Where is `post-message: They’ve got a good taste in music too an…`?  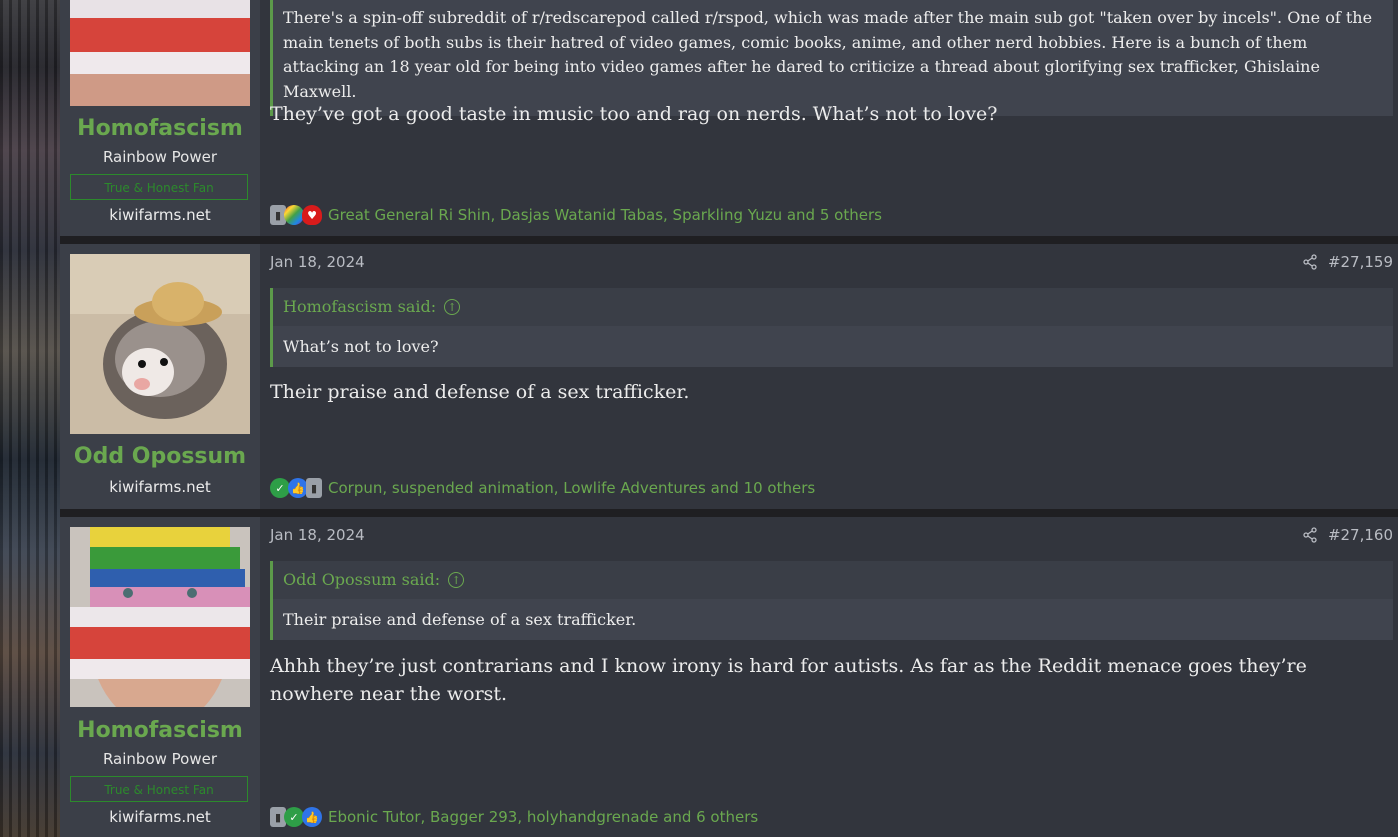
post-message: They’ve got a good taste in music too an… is located at coordinates (634, 114).